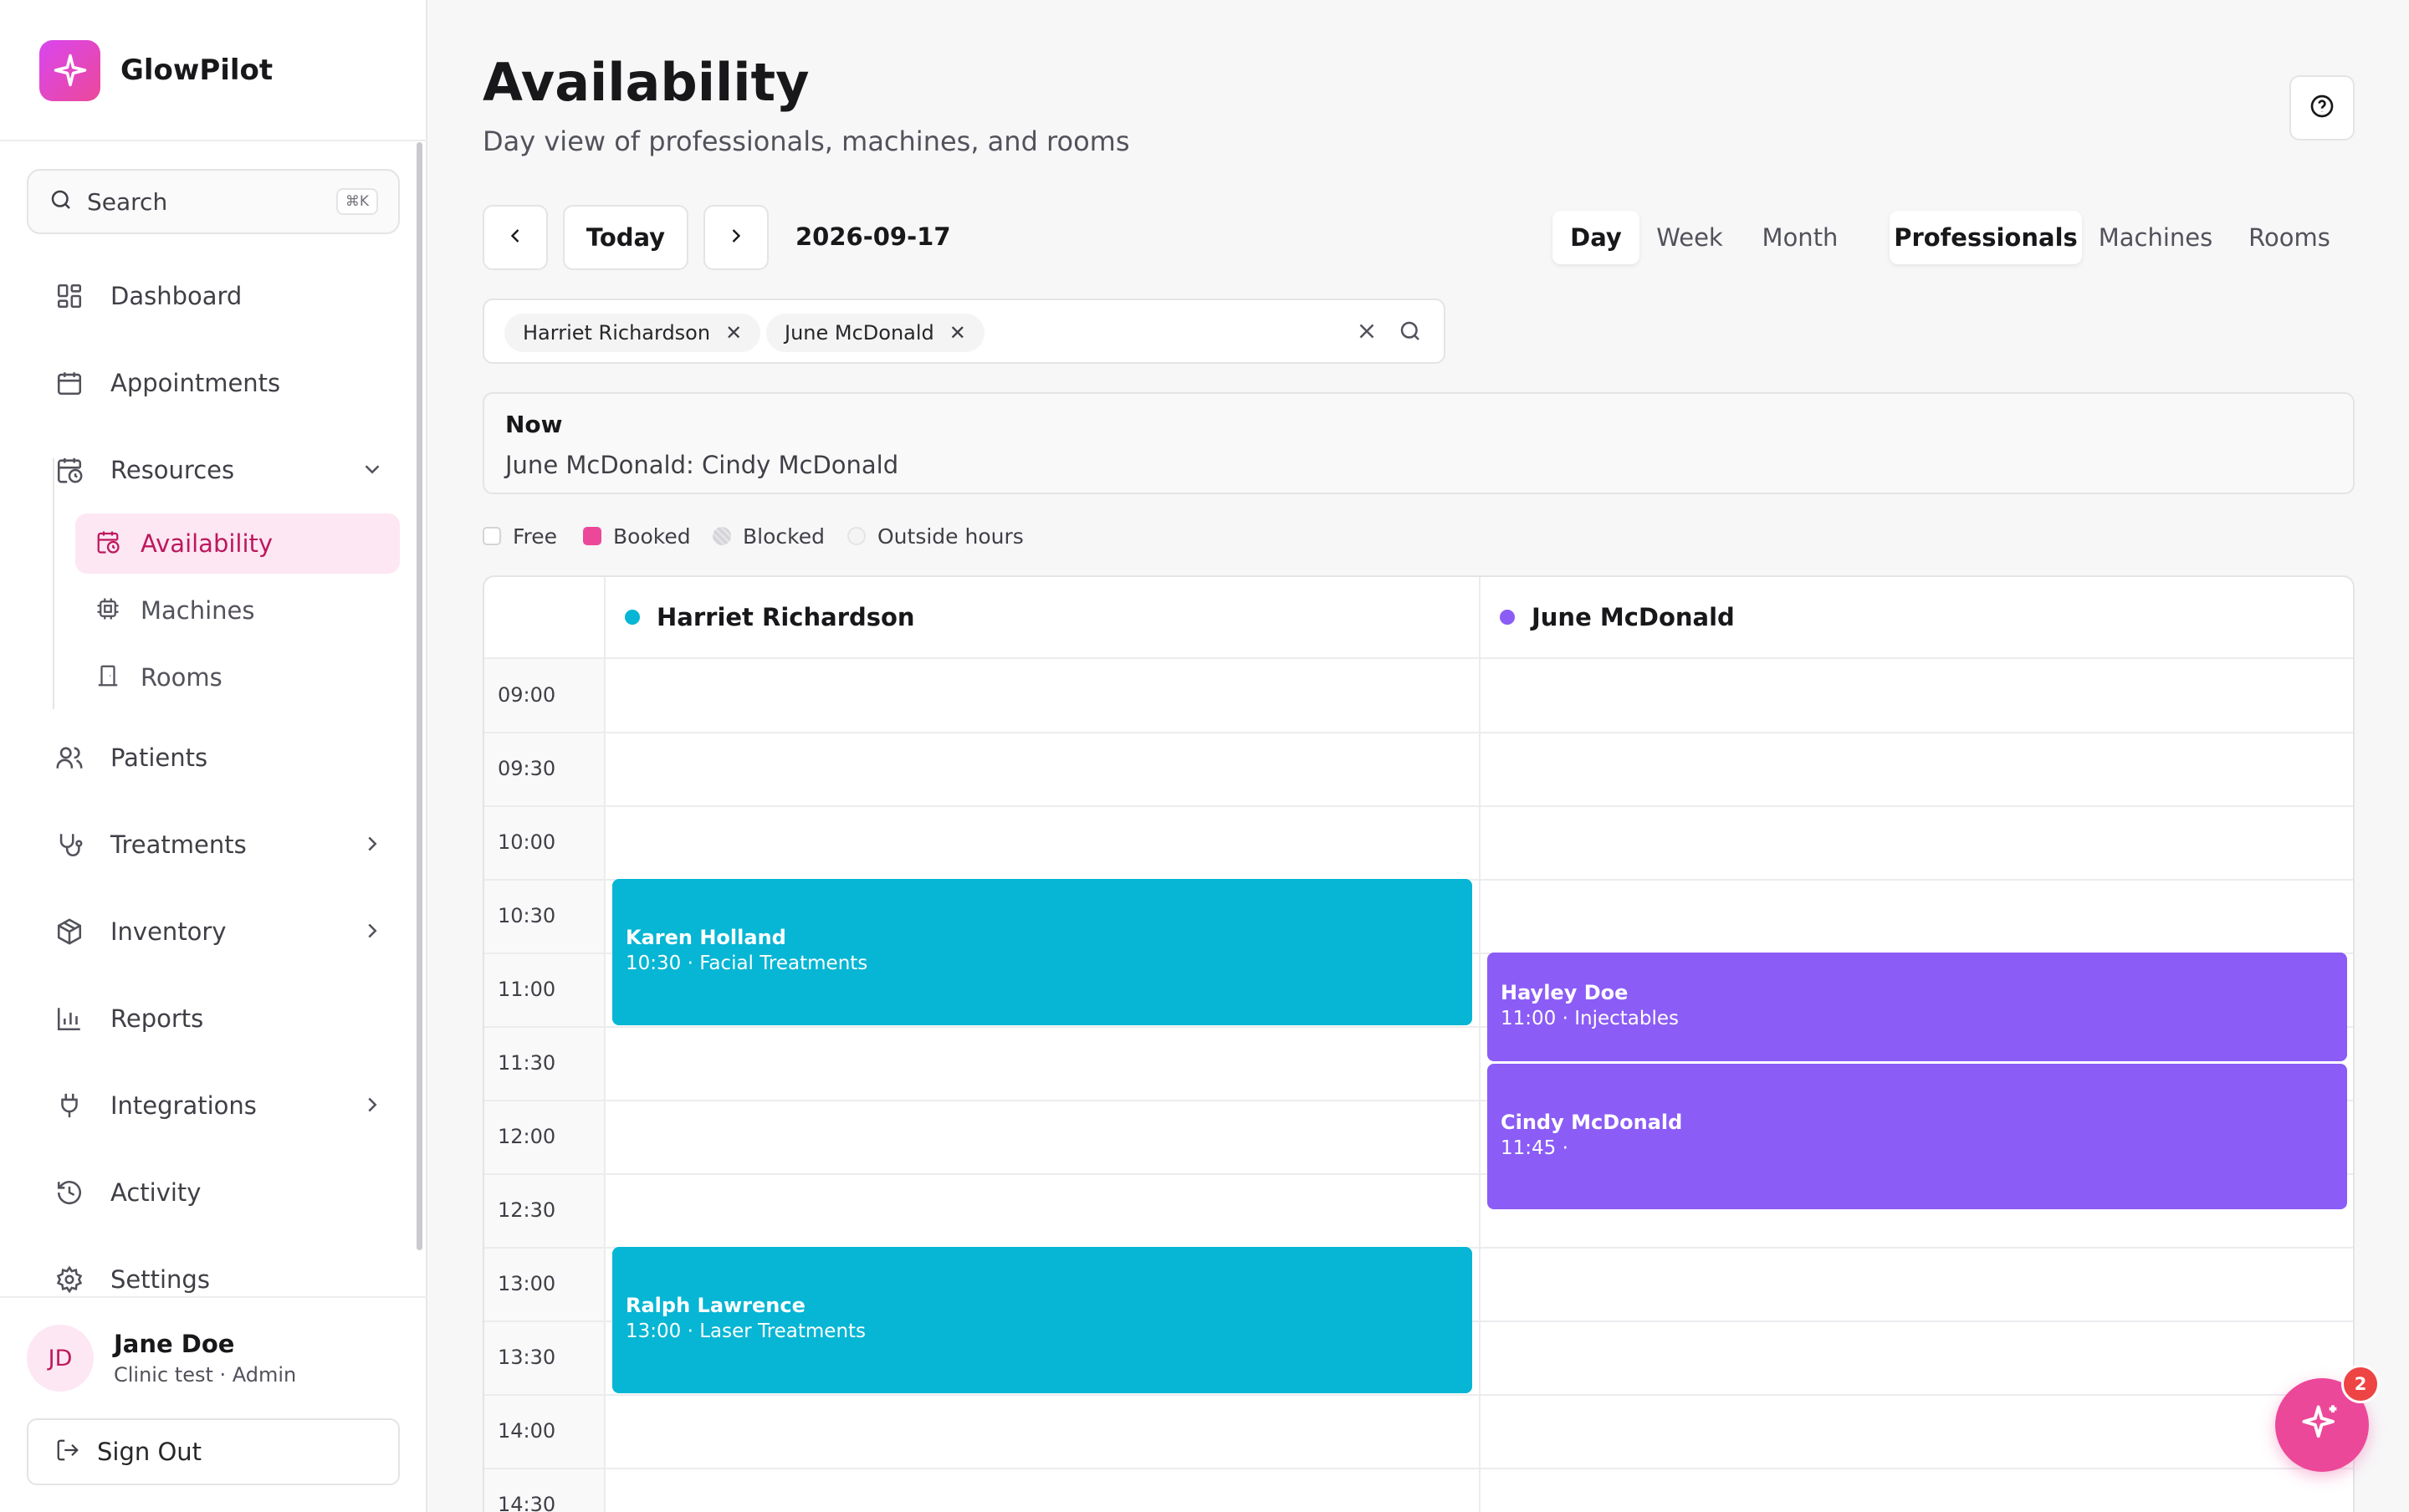 The height and width of the screenshot is (1512, 2409). What do you see at coordinates (527, 1210) in the screenshot?
I see `time-label: 12:30` at bounding box center [527, 1210].